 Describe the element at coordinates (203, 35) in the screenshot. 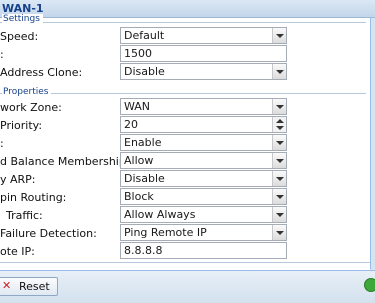

I see `link-speed-select: Default` at that location.